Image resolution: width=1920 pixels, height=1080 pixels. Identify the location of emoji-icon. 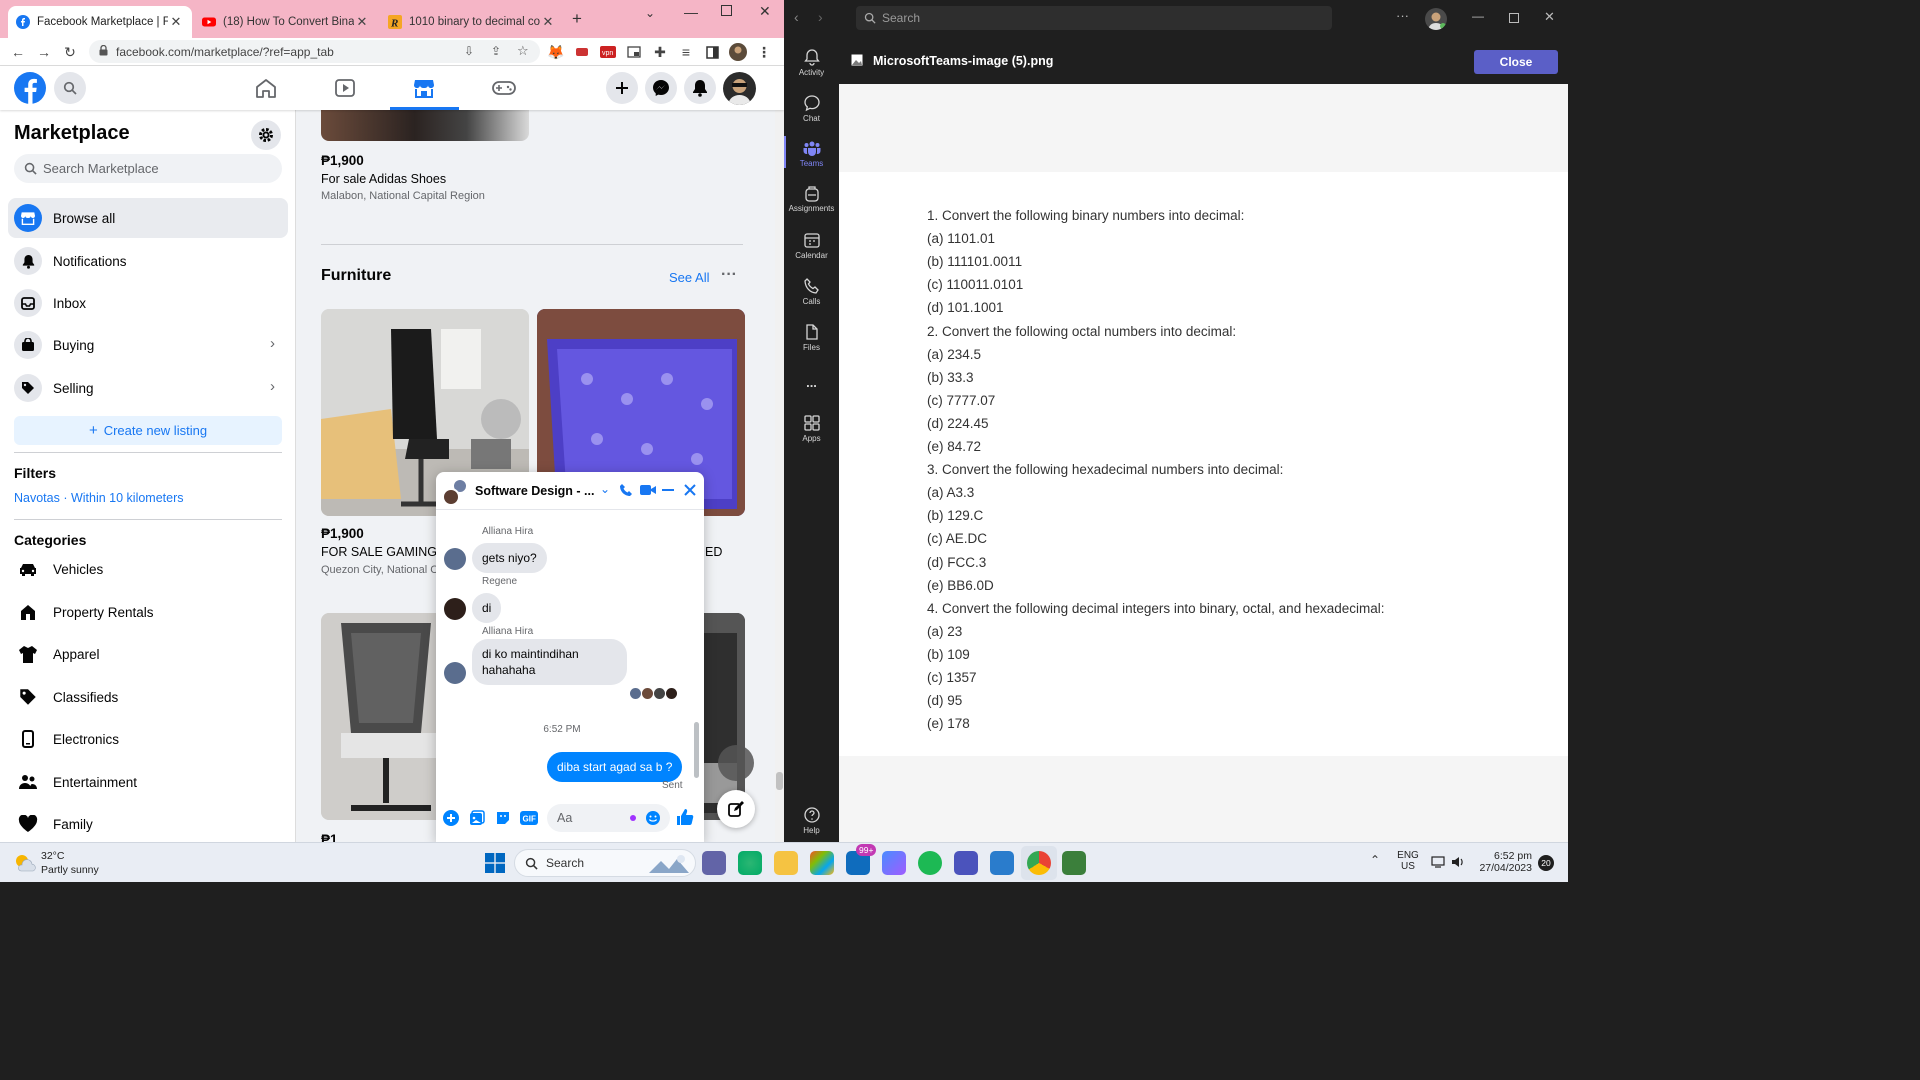
(653, 818).